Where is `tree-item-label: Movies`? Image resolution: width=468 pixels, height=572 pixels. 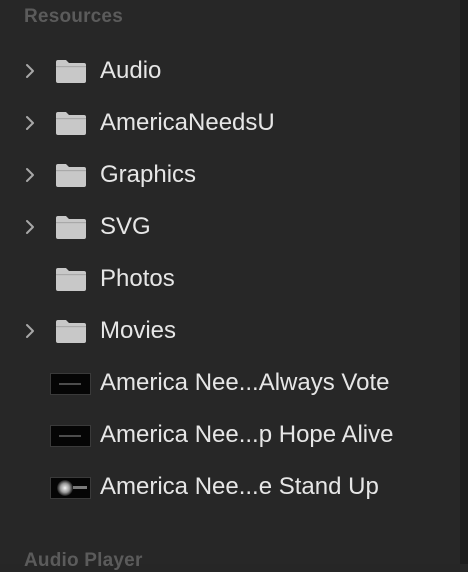 tree-item-label: Movies is located at coordinates (138, 330).